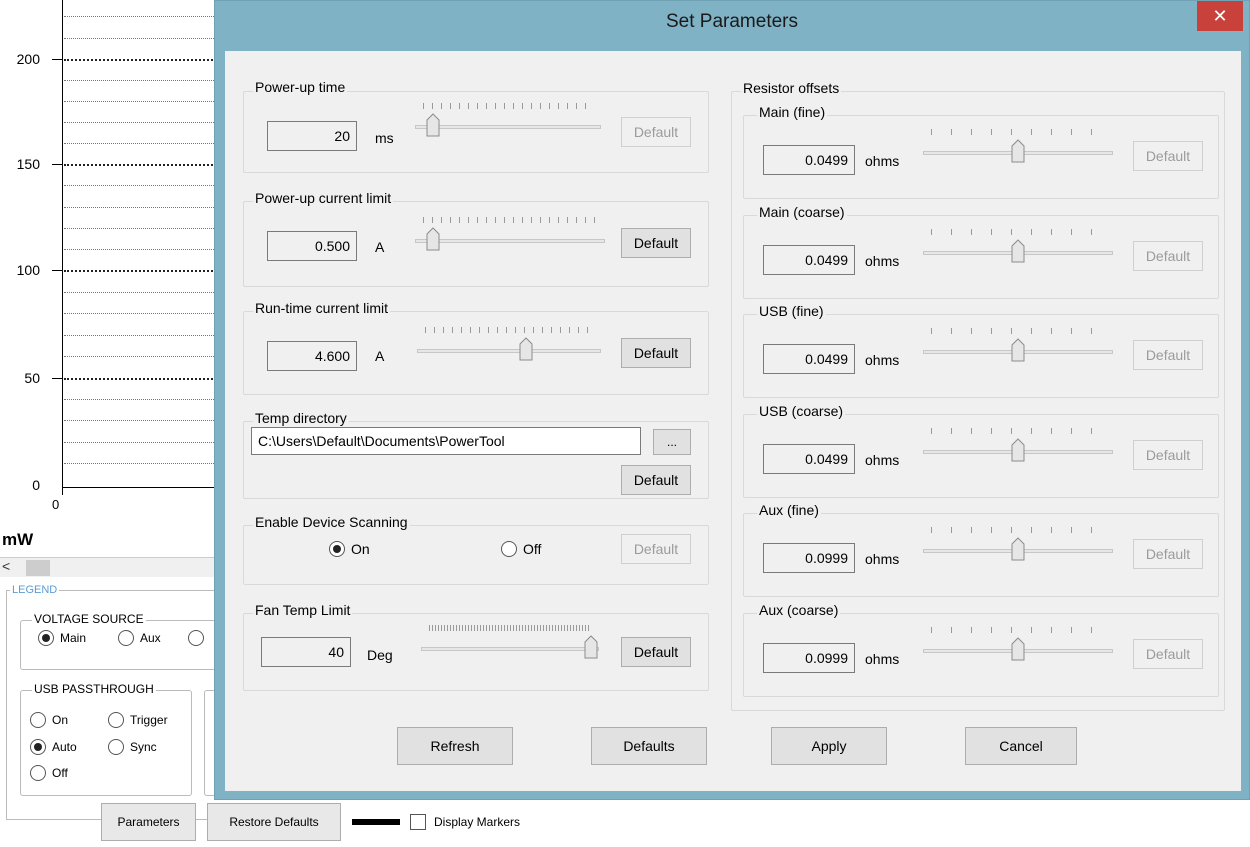 This screenshot has width=1250, height=847. I want to click on power-up-current-unit: A, so click(380, 247).